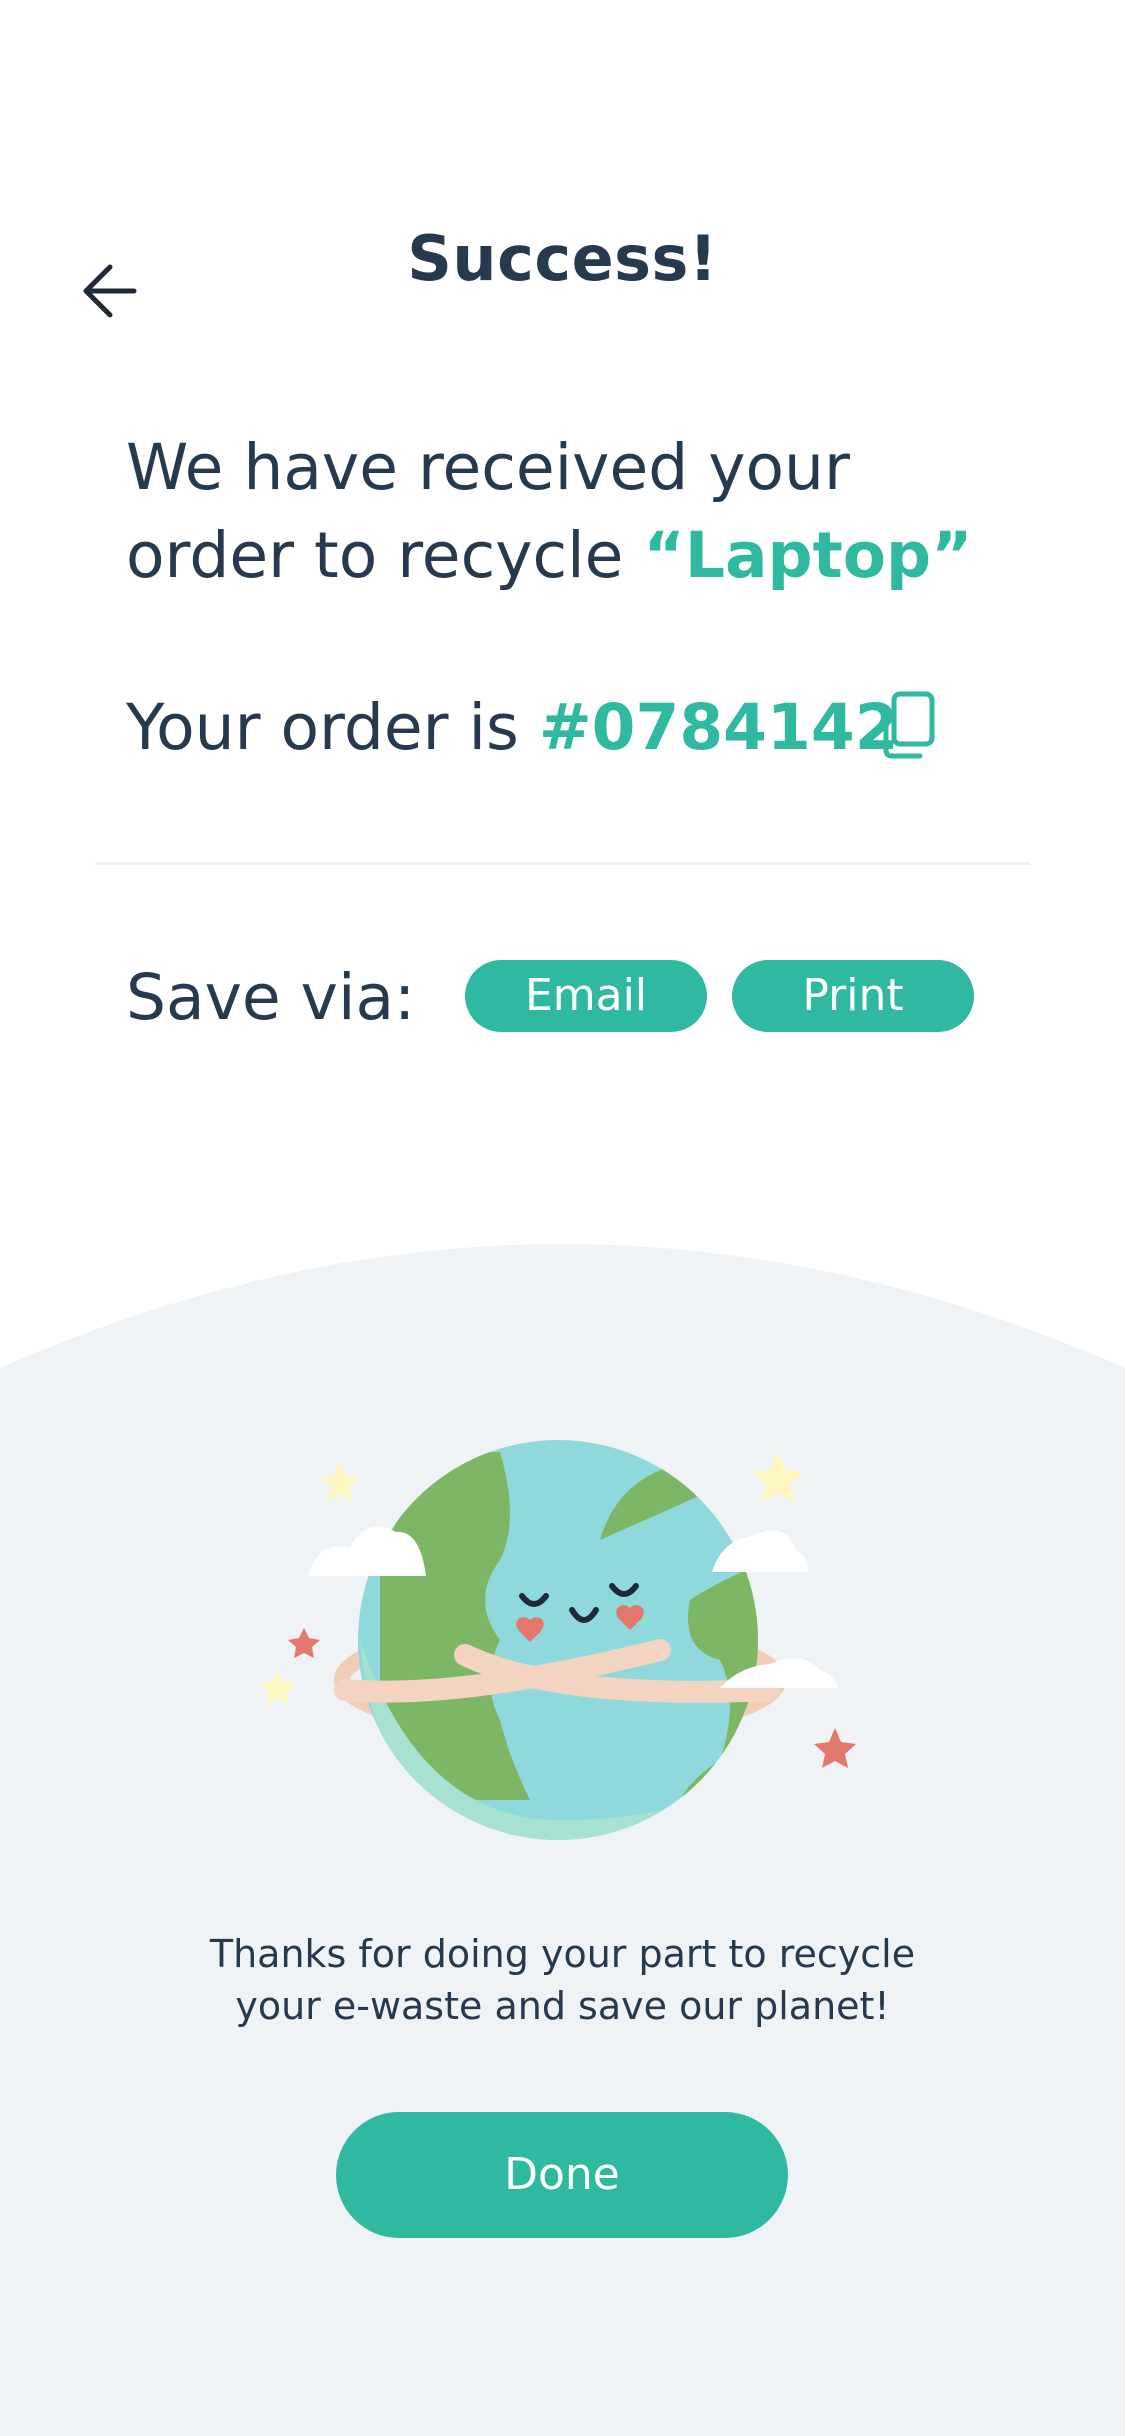  What do you see at coordinates (718, 727) in the screenshot?
I see `order-number: #0784142` at bounding box center [718, 727].